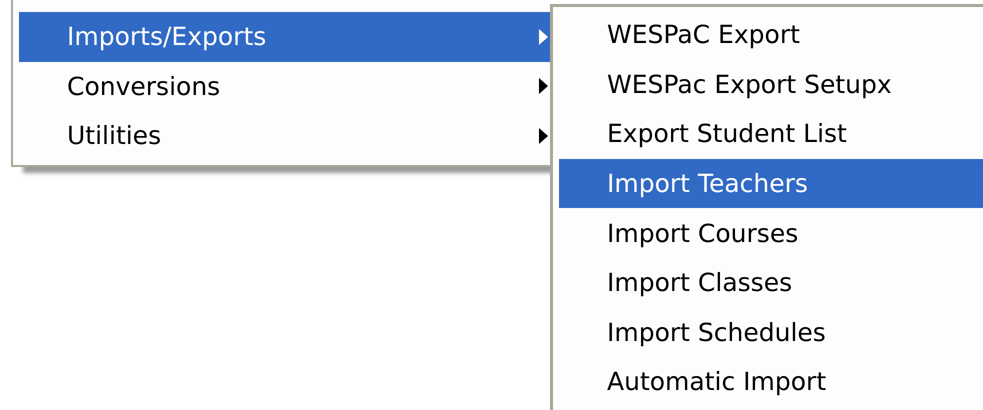 This screenshot has height=410, width=983. What do you see at coordinates (771, 283) in the screenshot?
I see `menu-item: Import Classes` at bounding box center [771, 283].